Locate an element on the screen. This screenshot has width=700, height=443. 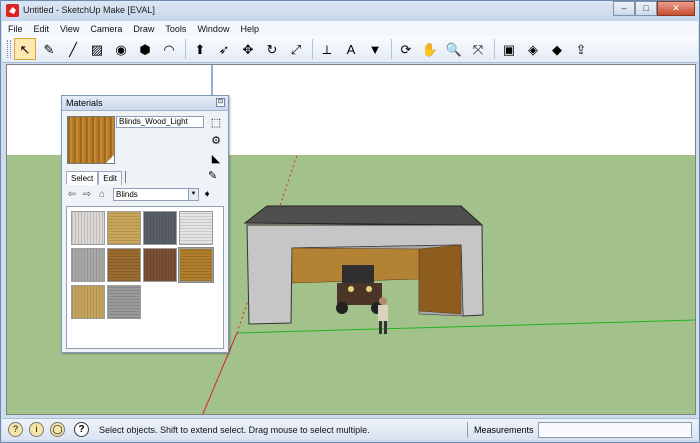
follow-me-tool-button: ➶ is located at coordinates (224, 49).